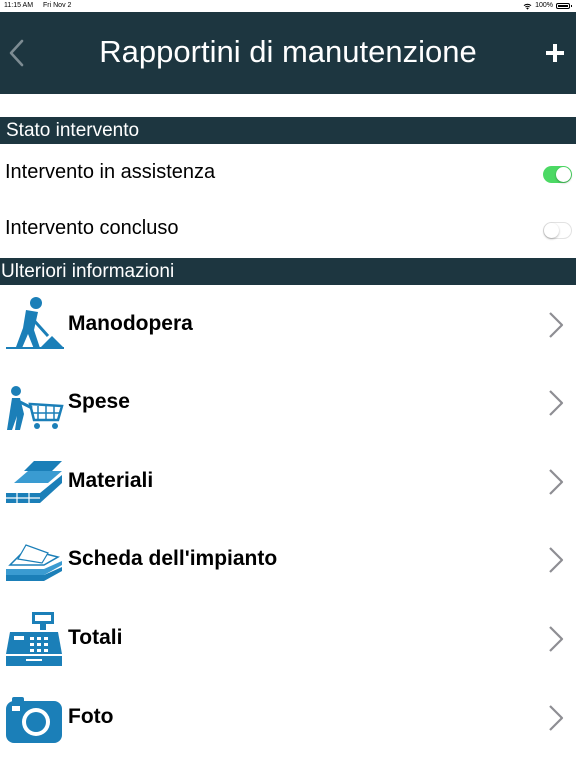  I want to click on menu-item-label: Materiali, so click(111, 480).